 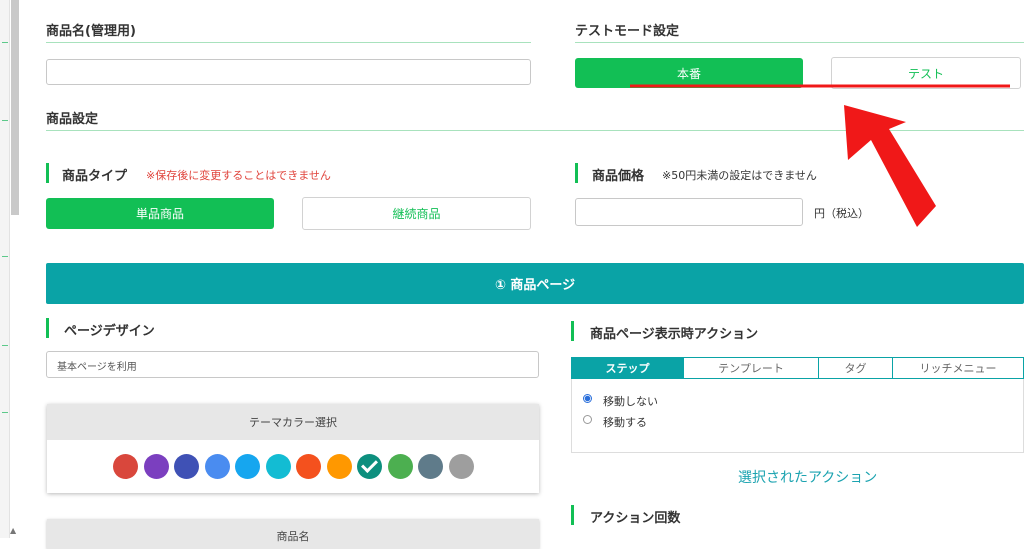 What do you see at coordinates (15, 107) in the screenshot?
I see `scrollbar-thumb` at bounding box center [15, 107].